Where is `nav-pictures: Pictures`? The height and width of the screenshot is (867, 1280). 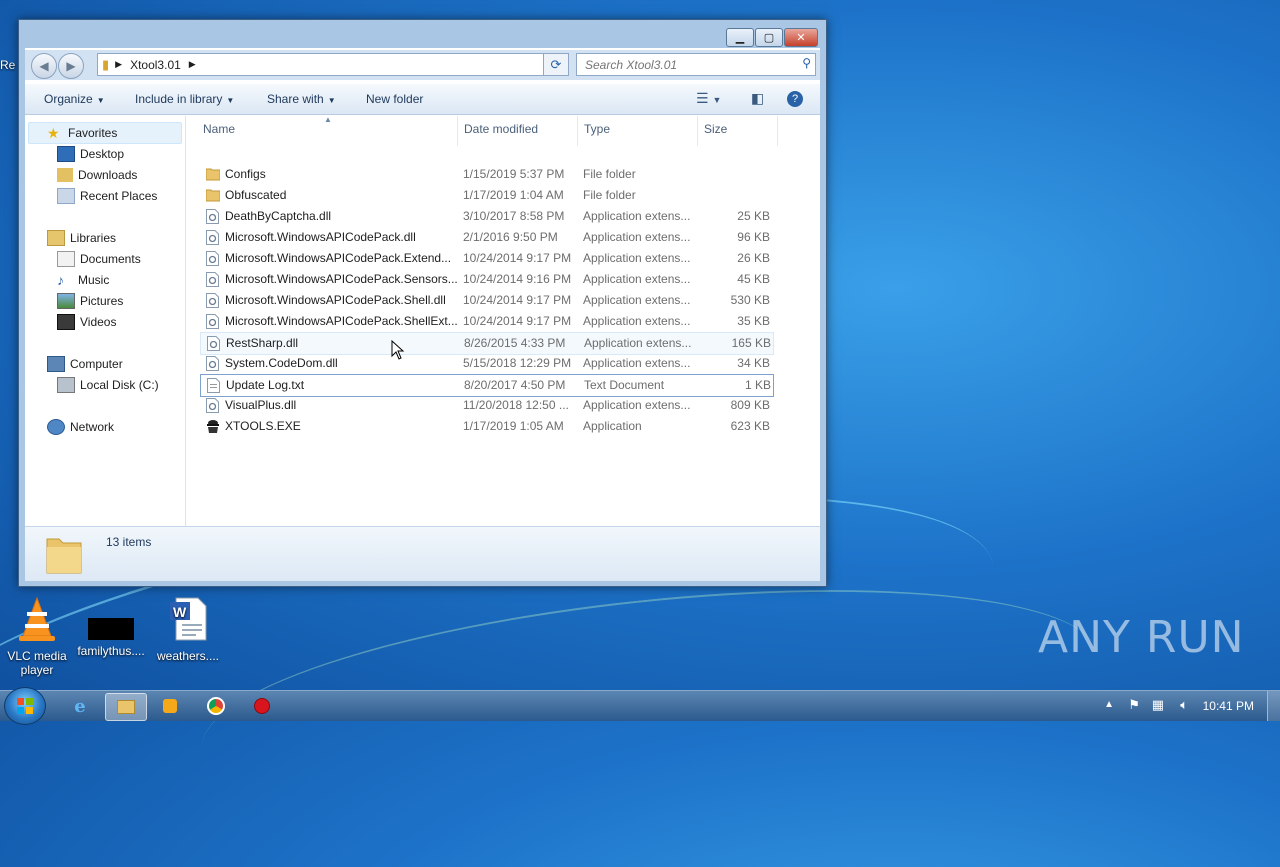
nav-pictures: Pictures is located at coordinates (90, 301).